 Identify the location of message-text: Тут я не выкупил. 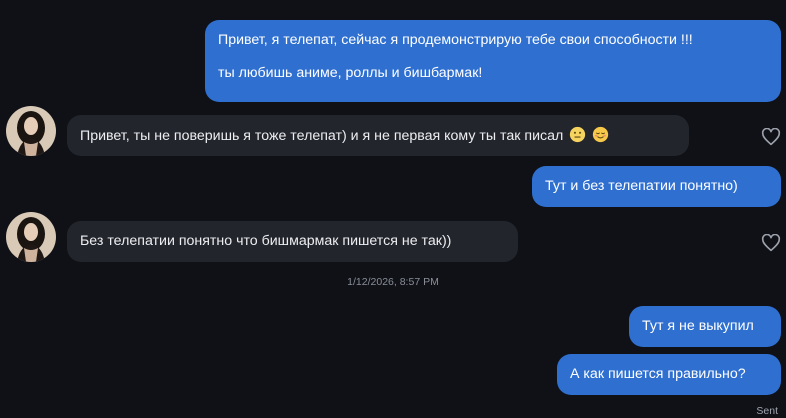
(698, 326).